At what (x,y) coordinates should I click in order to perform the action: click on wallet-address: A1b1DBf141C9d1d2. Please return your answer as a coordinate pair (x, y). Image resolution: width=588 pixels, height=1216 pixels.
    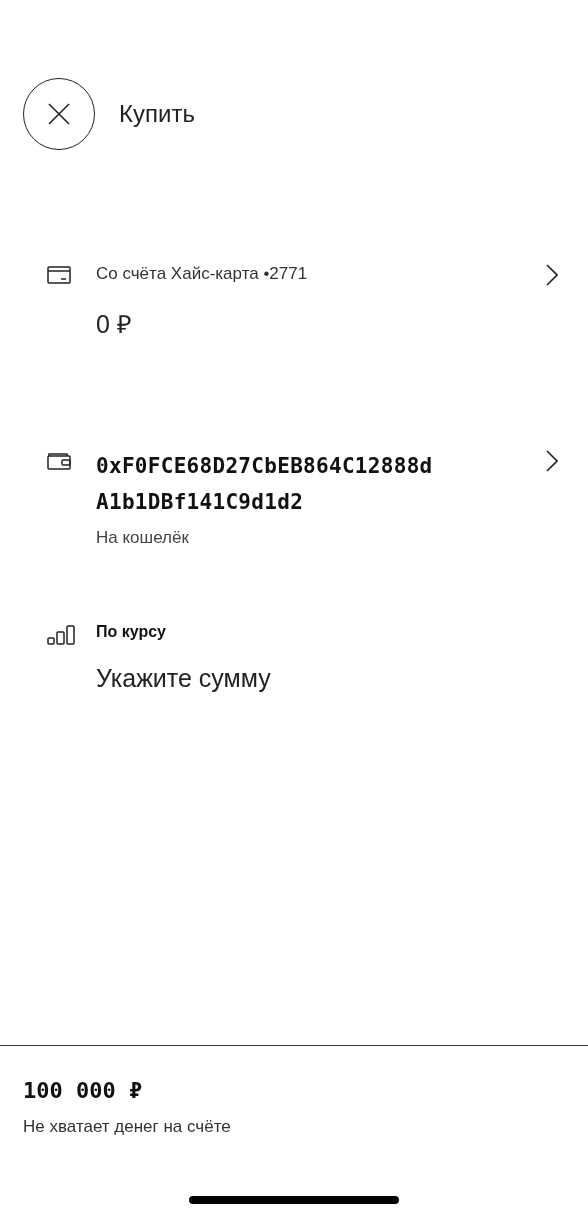
    Looking at the image, I should click on (200, 502).